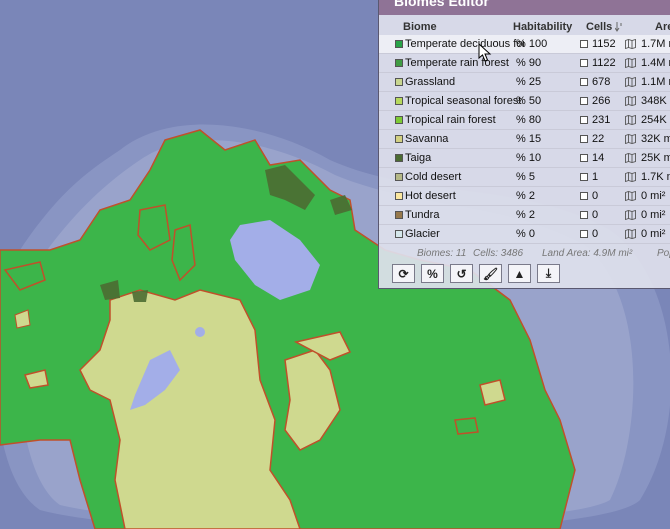  Describe the element at coordinates (531, 44) in the screenshot. I see `biome-habitability: % 100` at that location.